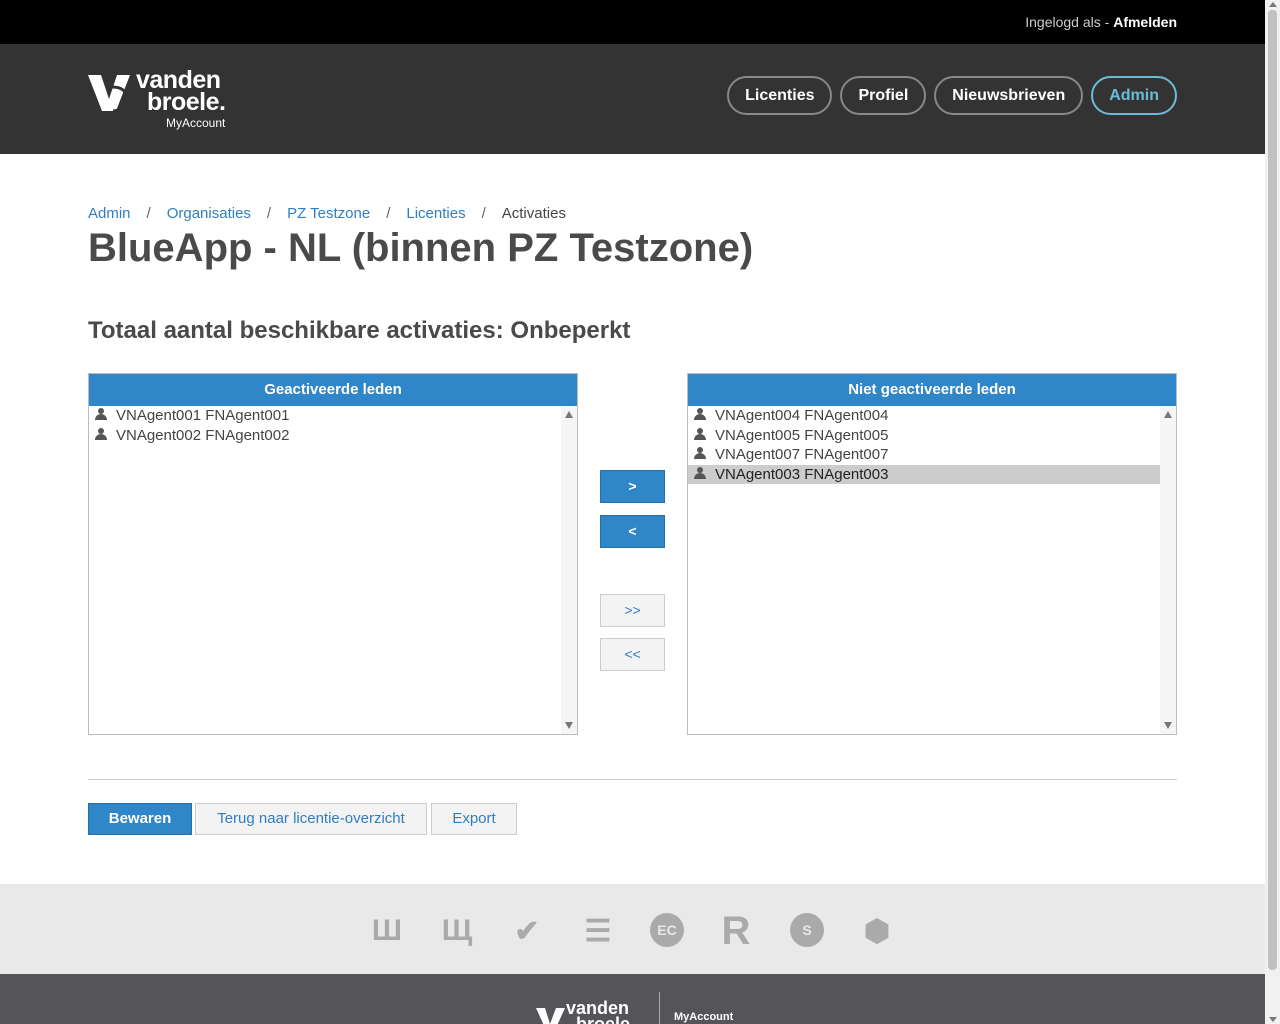 The width and height of the screenshot is (1280, 1024). What do you see at coordinates (802, 435) in the screenshot?
I see `member-name: VNAgent005 FNAgent005` at bounding box center [802, 435].